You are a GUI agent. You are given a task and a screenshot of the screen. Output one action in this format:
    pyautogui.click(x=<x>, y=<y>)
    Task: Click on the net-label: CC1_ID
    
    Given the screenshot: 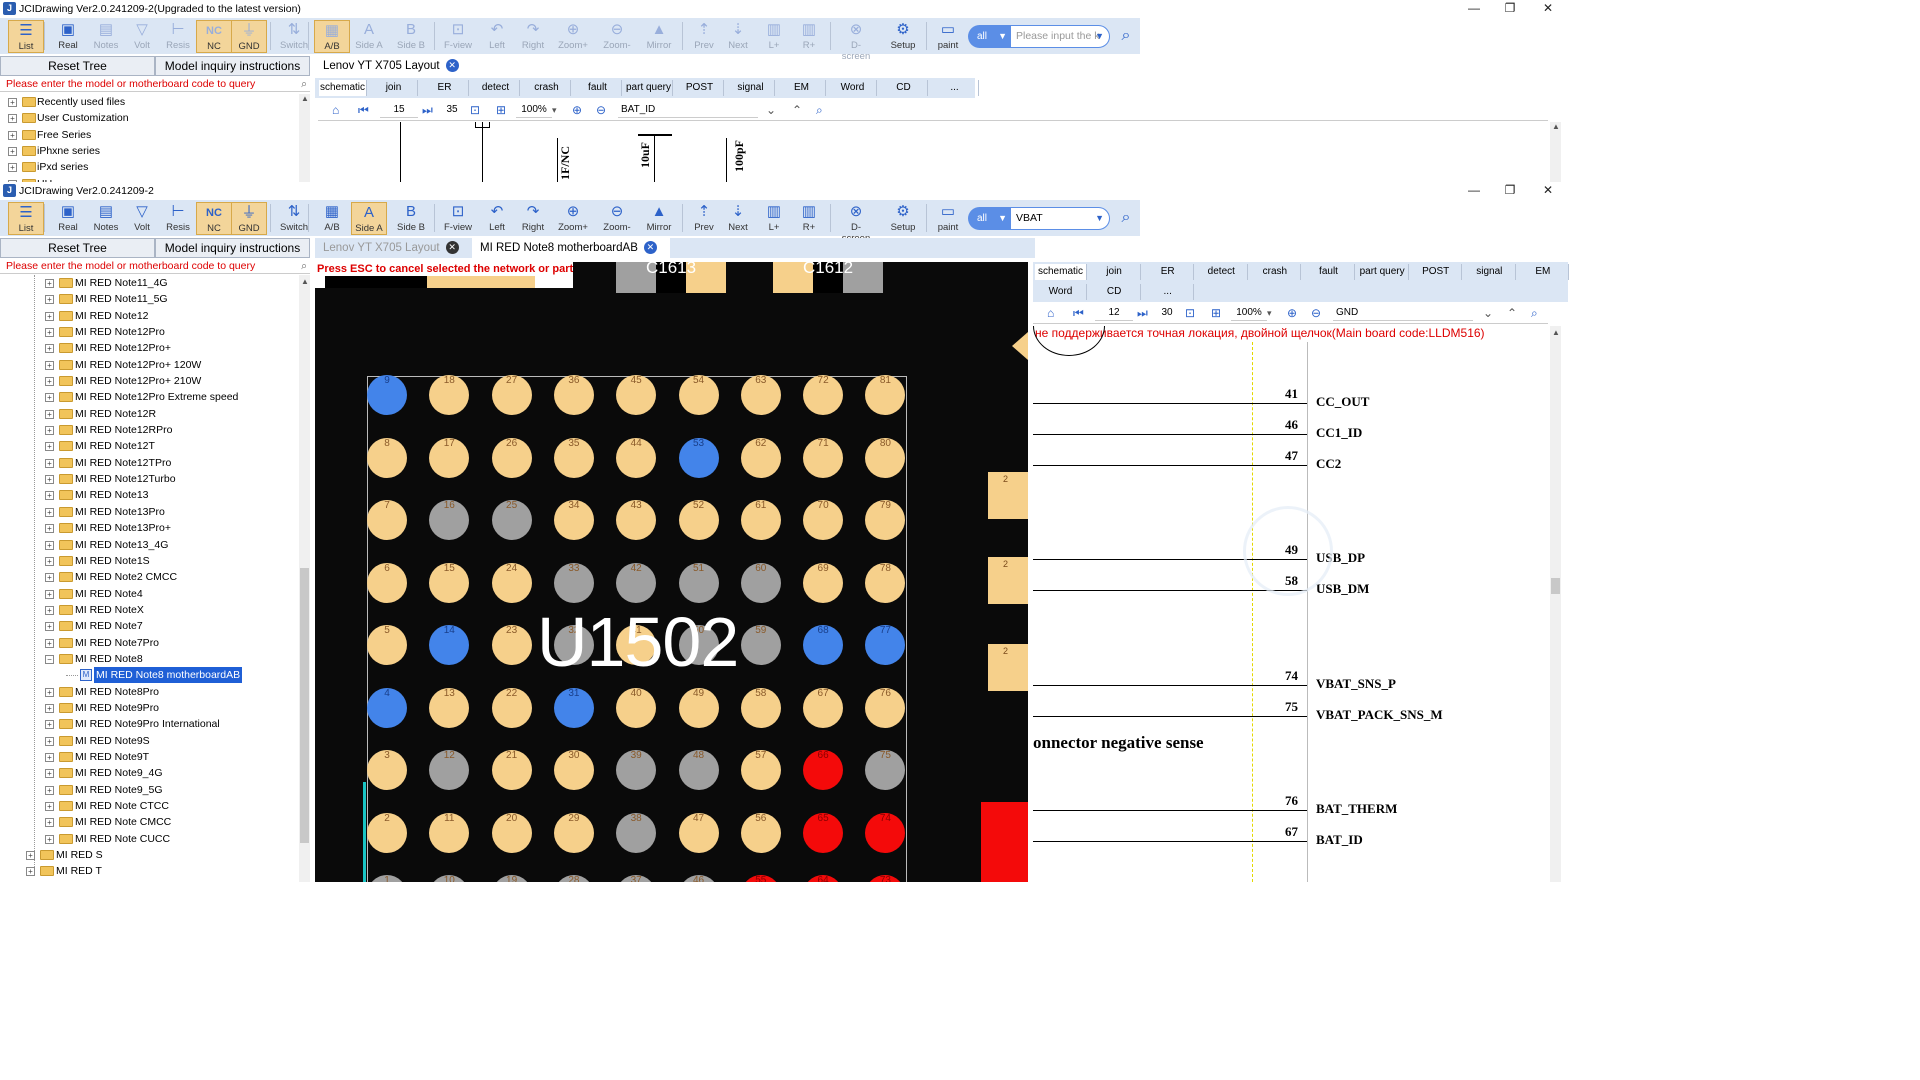 What is the action you would take?
    pyautogui.click(x=1339, y=433)
    